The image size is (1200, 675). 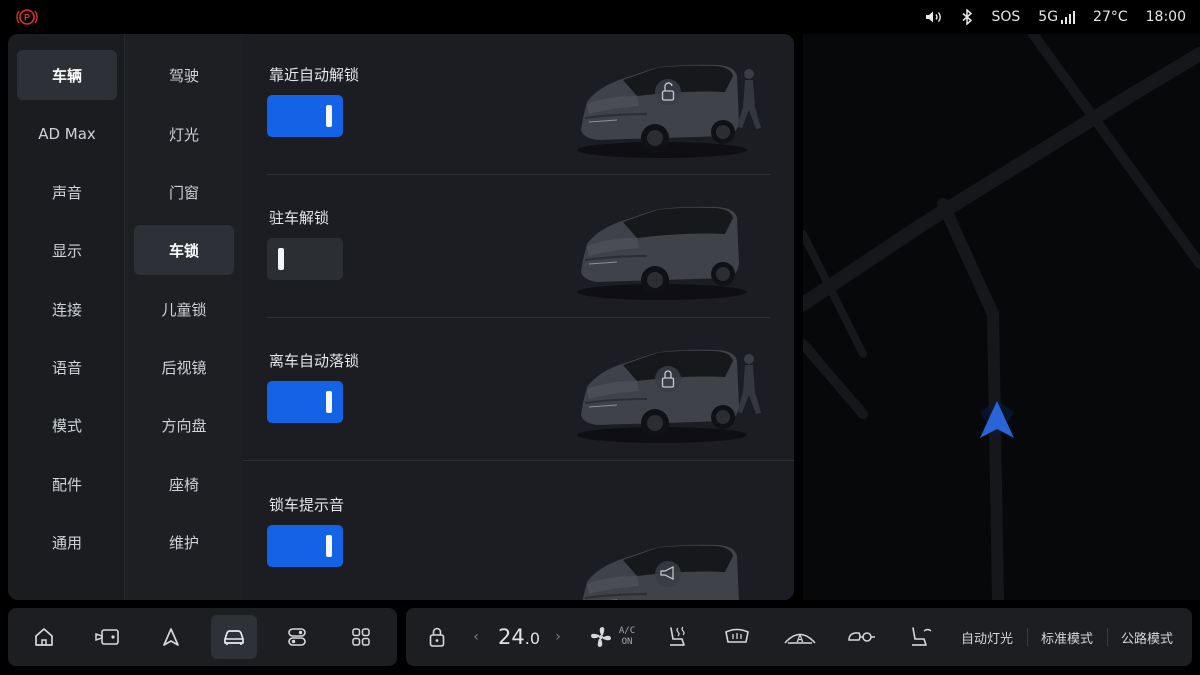 I want to click on mode-auto-lights: 自动灯光, so click(x=987, y=637).